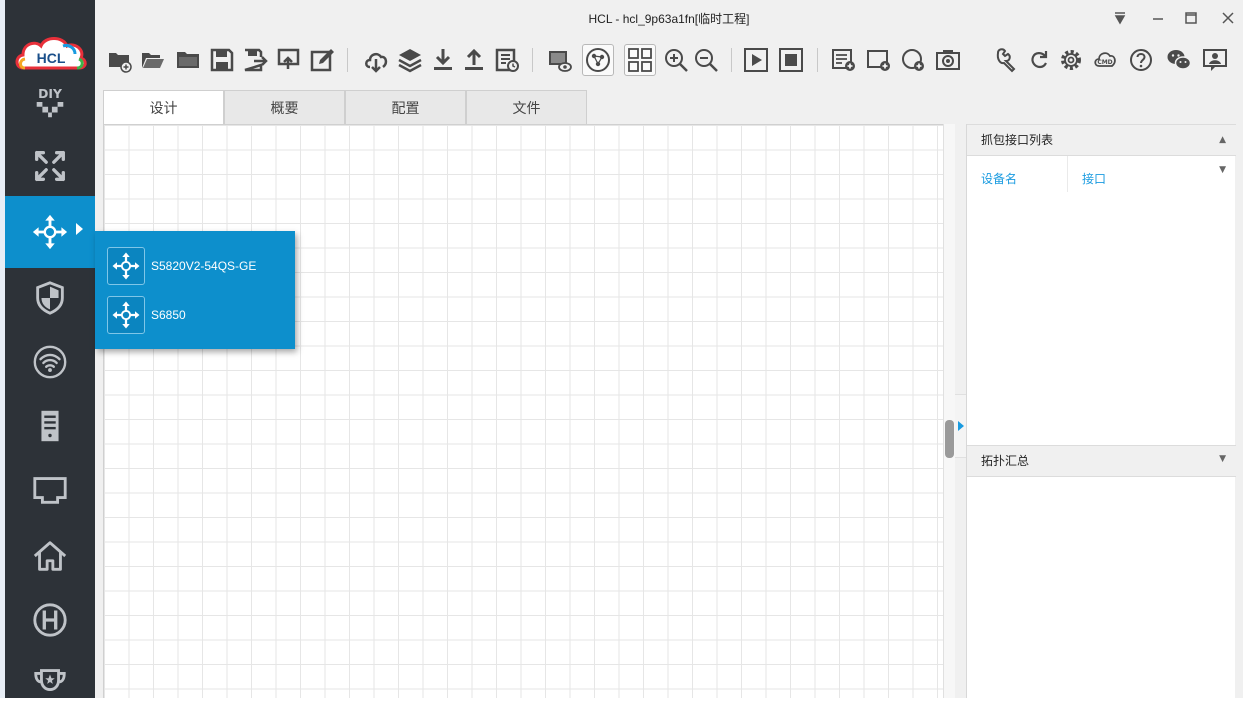 This screenshot has width=1243, height=714. Describe the element at coordinates (120, 60) in the screenshot. I see `new-project-button` at that location.